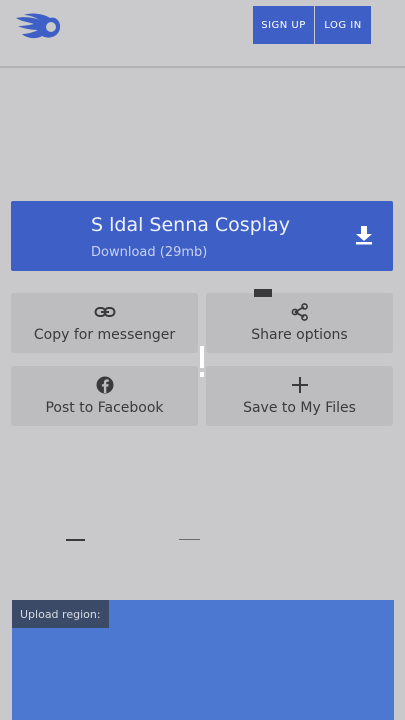 This screenshot has width=405, height=720. What do you see at coordinates (283, 25) in the screenshot?
I see `sign-up-button: SIGN UP` at bounding box center [283, 25].